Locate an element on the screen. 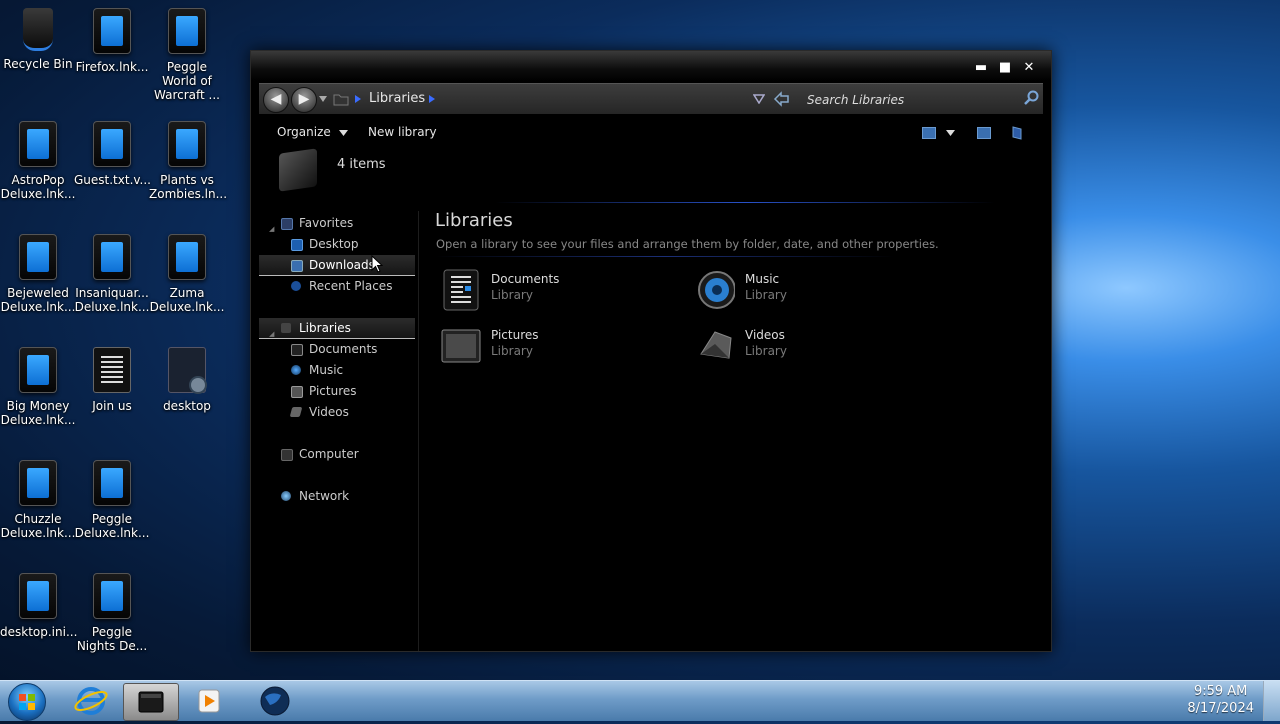 The image size is (1280, 724). nav-music-label: Music is located at coordinates (326, 370).